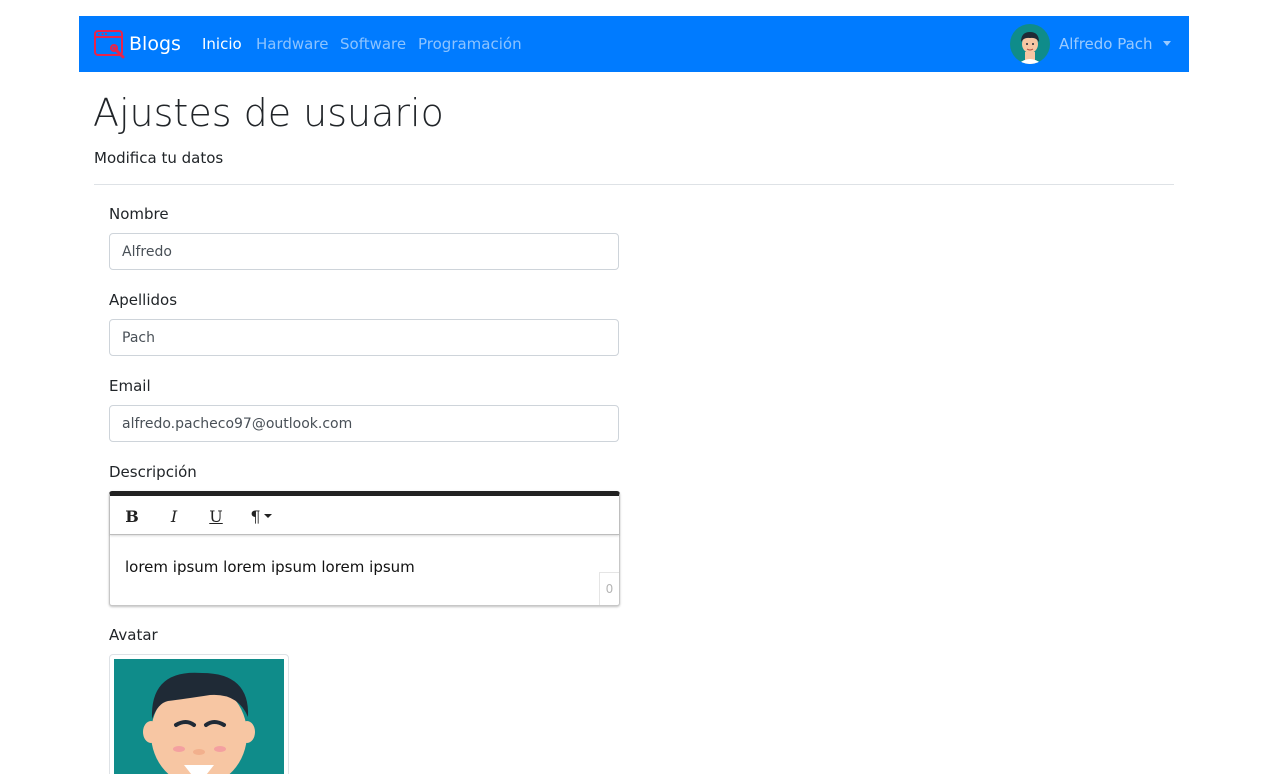  I want to click on avatar-thumbnail, so click(199, 714).